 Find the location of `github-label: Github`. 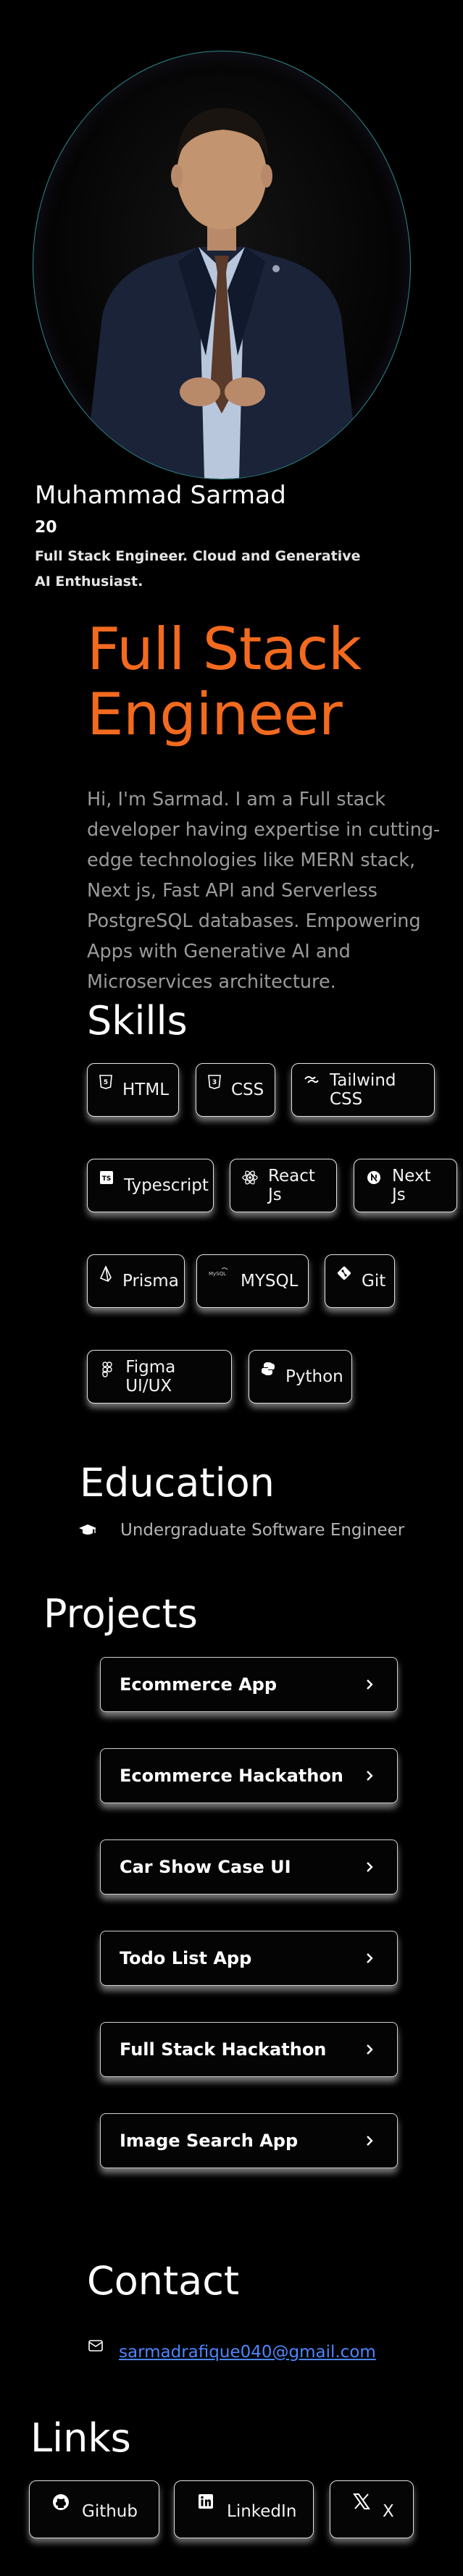

github-label: Github is located at coordinates (110, 2511).